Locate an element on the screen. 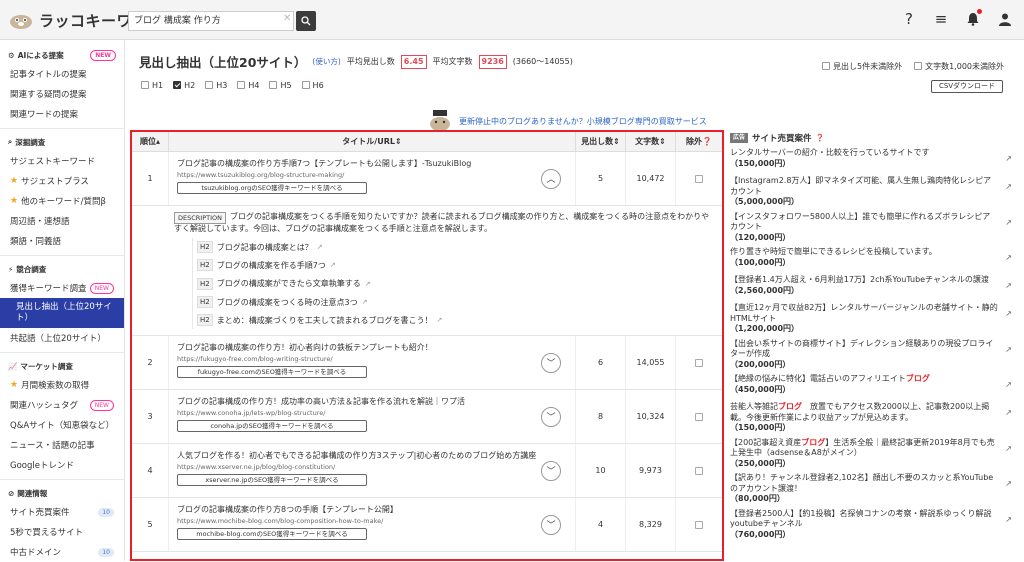 The image size is (1024, 562). chars-column-header: 文字数 ⇕ is located at coordinates (651, 142).